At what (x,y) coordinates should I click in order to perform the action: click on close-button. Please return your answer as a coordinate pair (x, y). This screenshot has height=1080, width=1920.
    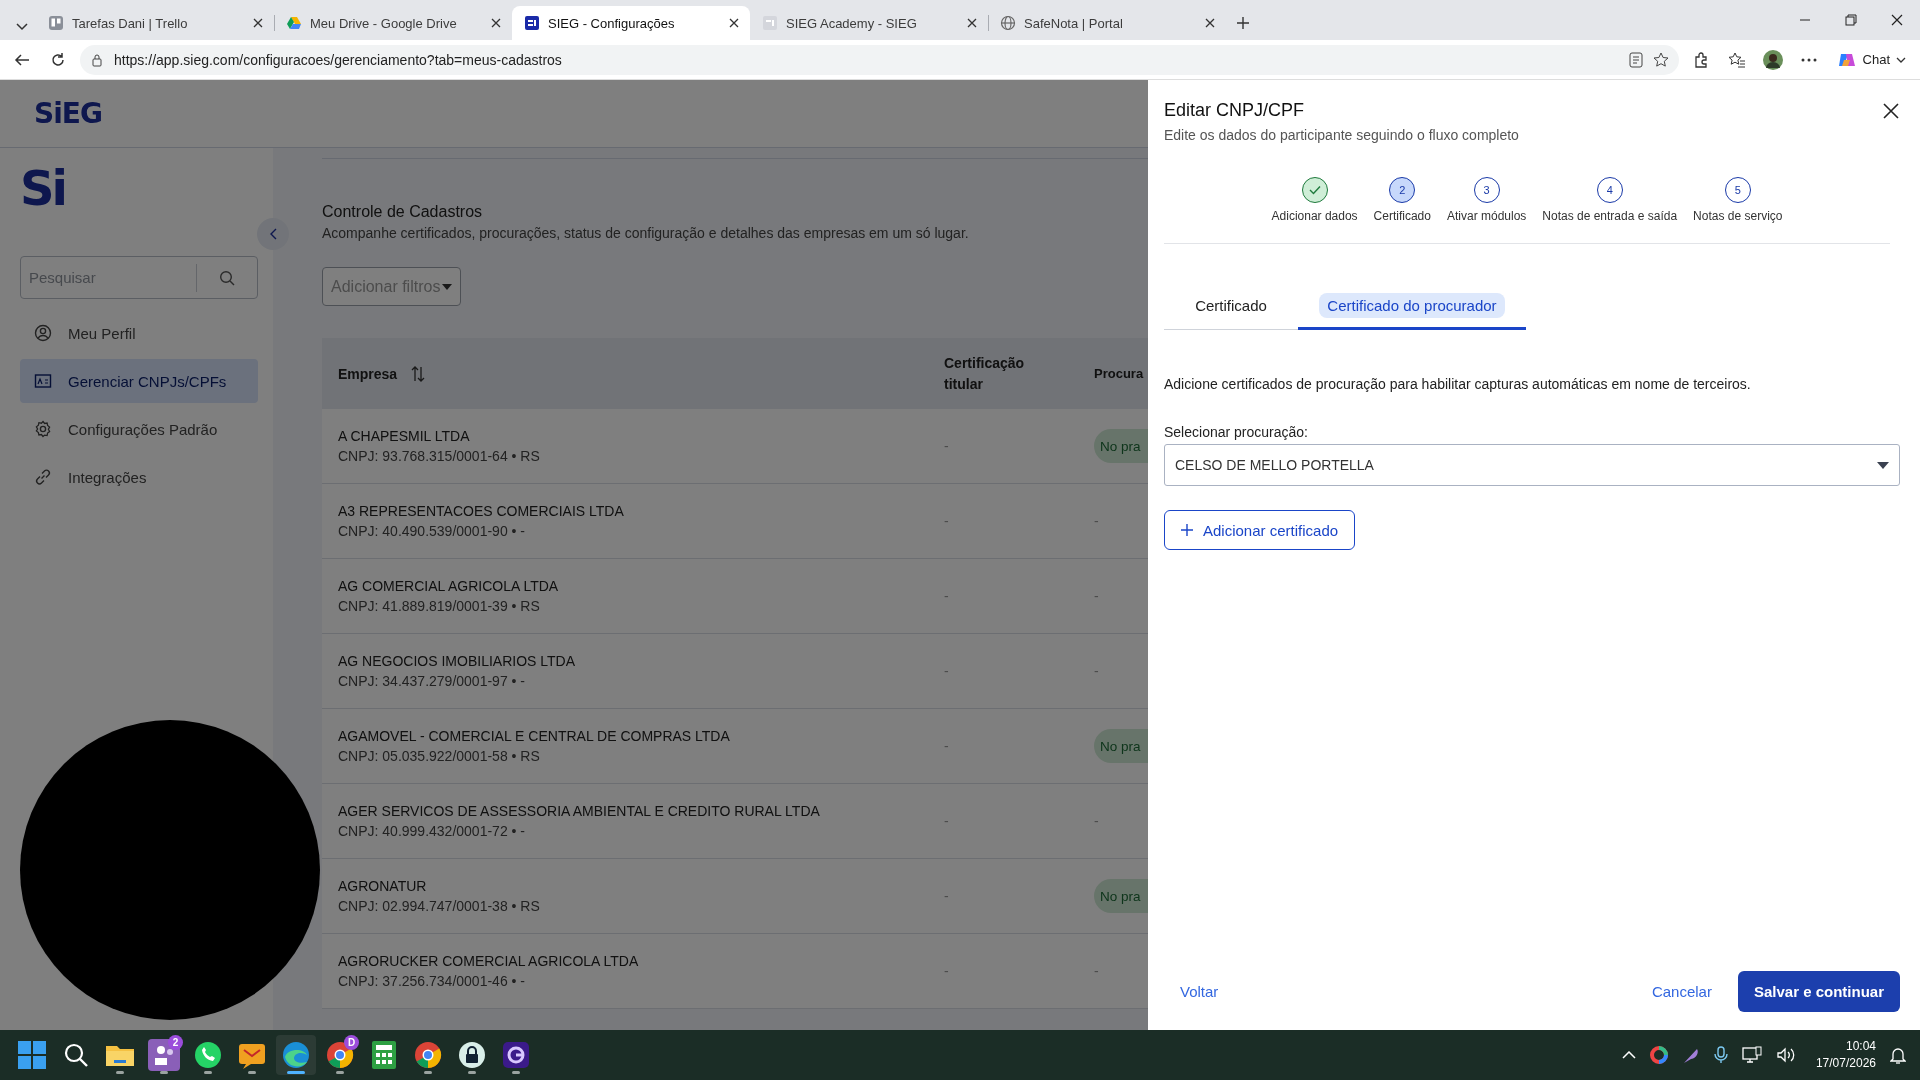
    Looking at the image, I should click on (1891, 111).